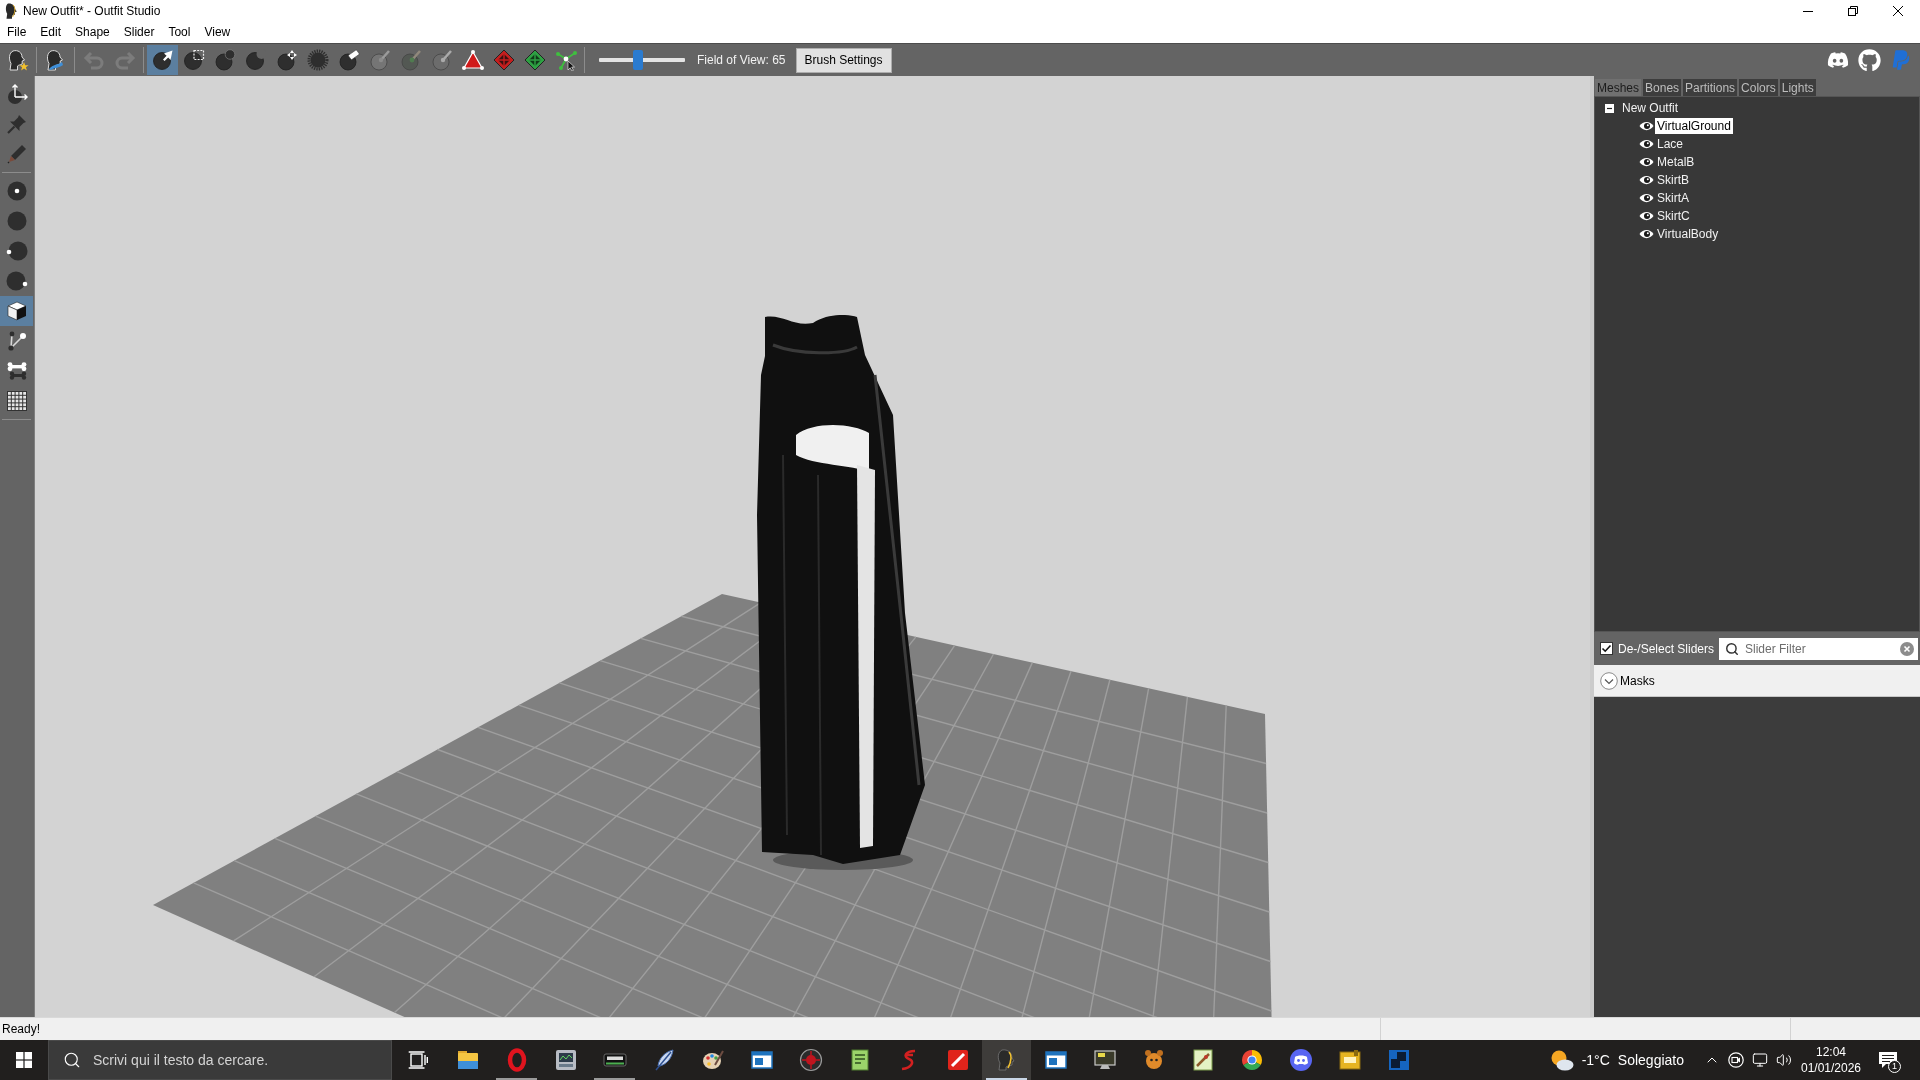  I want to click on weather-condition-text: Soleggiato, so click(1650, 1060).